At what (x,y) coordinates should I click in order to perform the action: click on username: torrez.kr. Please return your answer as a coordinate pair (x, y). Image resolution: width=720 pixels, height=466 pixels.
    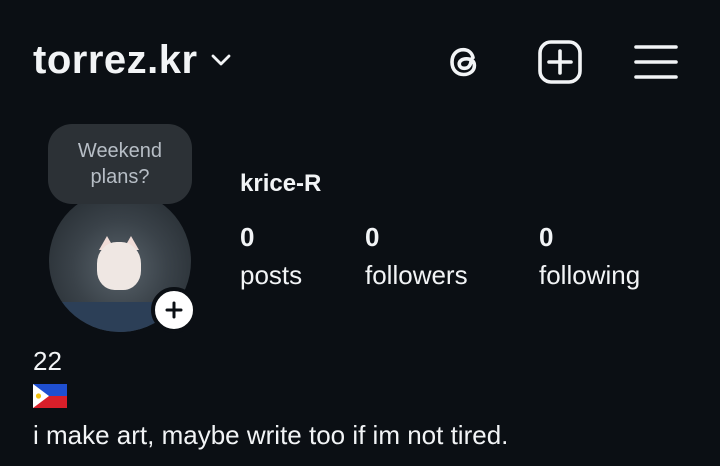
    Looking at the image, I should click on (115, 60).